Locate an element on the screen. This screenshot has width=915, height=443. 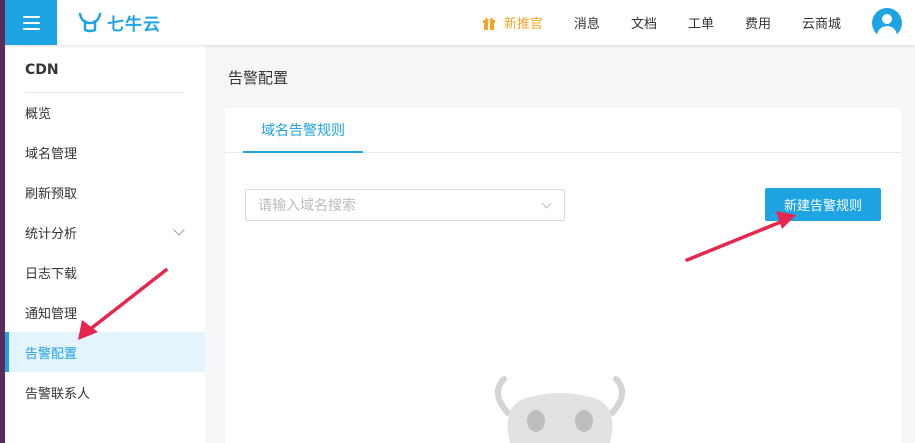
sidebar-item-domains: 域名管理 is located at coordinates (105, 152).